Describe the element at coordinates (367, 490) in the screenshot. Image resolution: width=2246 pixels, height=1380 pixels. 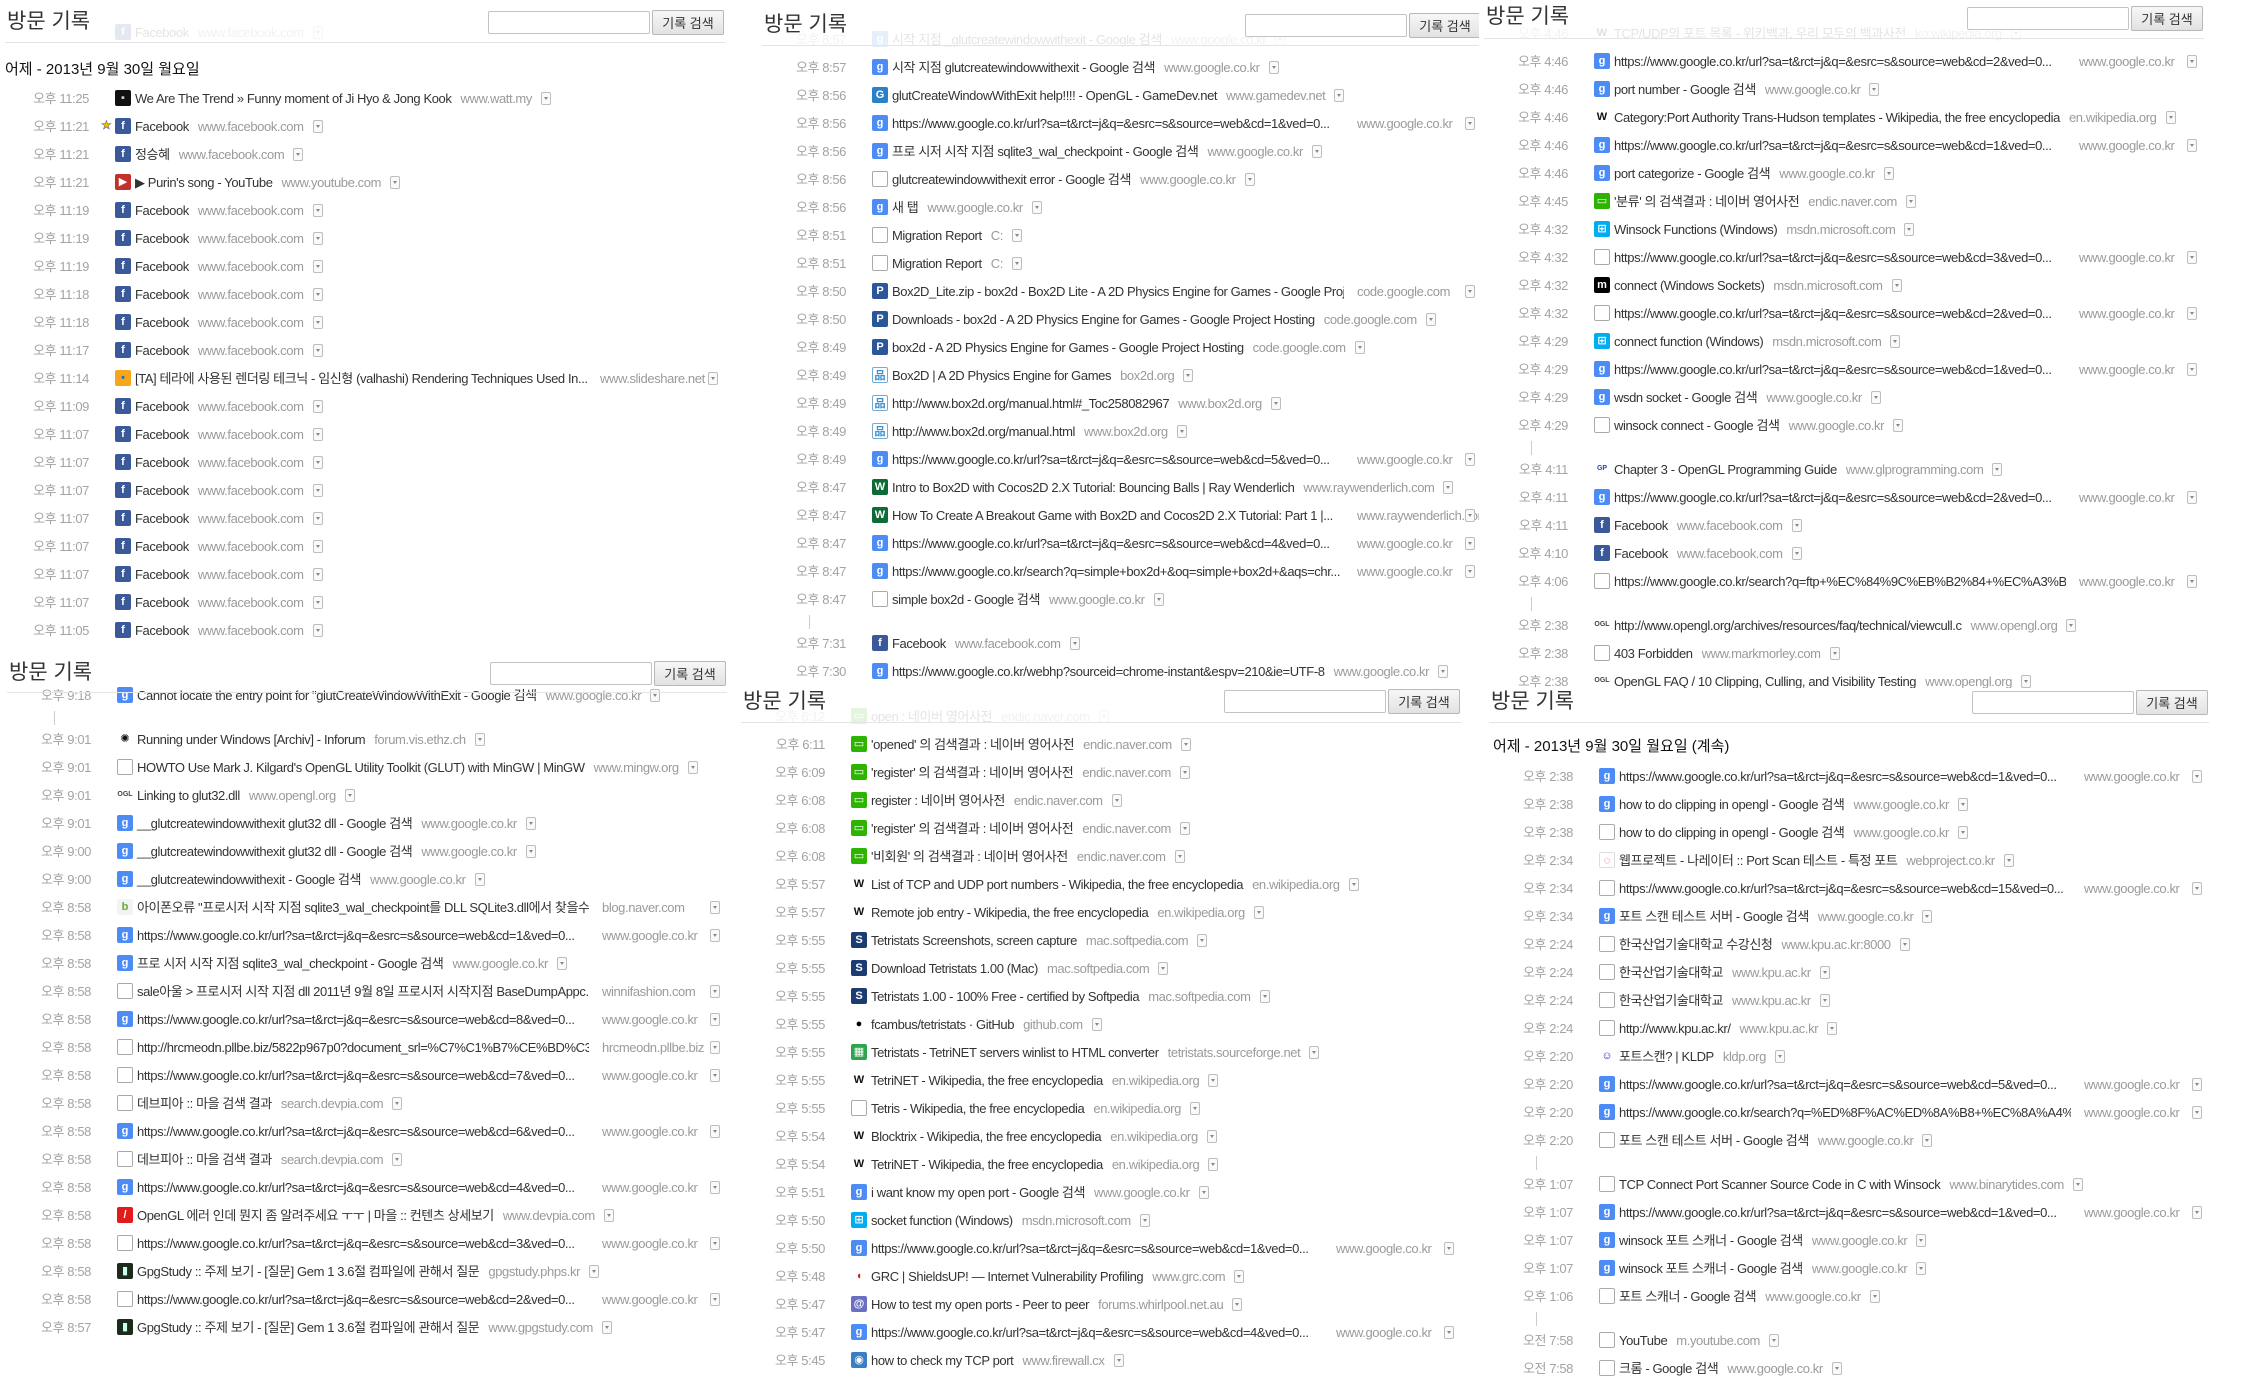
I see `history-entry: 오후 11:07 f Facebook www.facebook.com` at that location.